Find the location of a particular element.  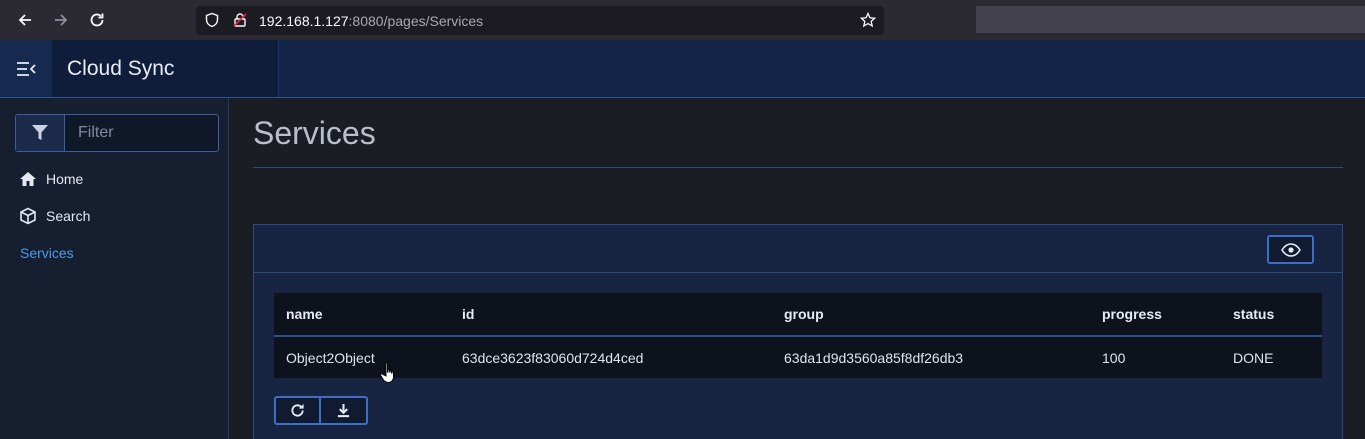

reload-button is located at coordinates (97, 20).